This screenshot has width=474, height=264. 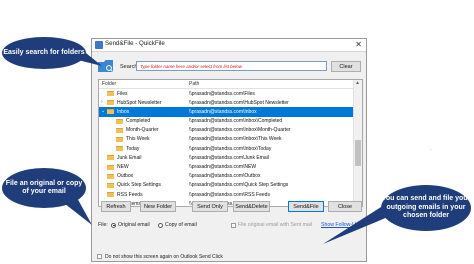 I want to click on folder-path: \\prasadn@standss.com\Outbox, so click(x=225, y=176).